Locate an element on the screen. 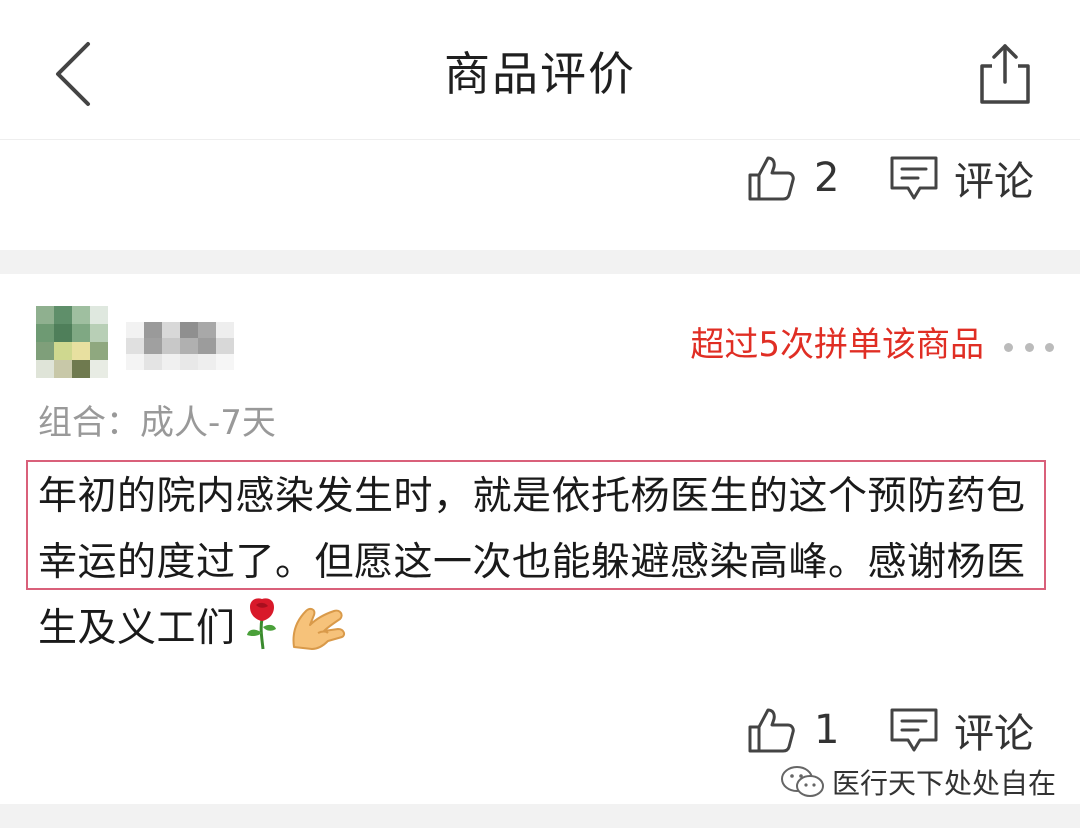 This screenshot has height=828, width=1080. watermark: 医行天下处处自在 is located at coordinates (918, 782).